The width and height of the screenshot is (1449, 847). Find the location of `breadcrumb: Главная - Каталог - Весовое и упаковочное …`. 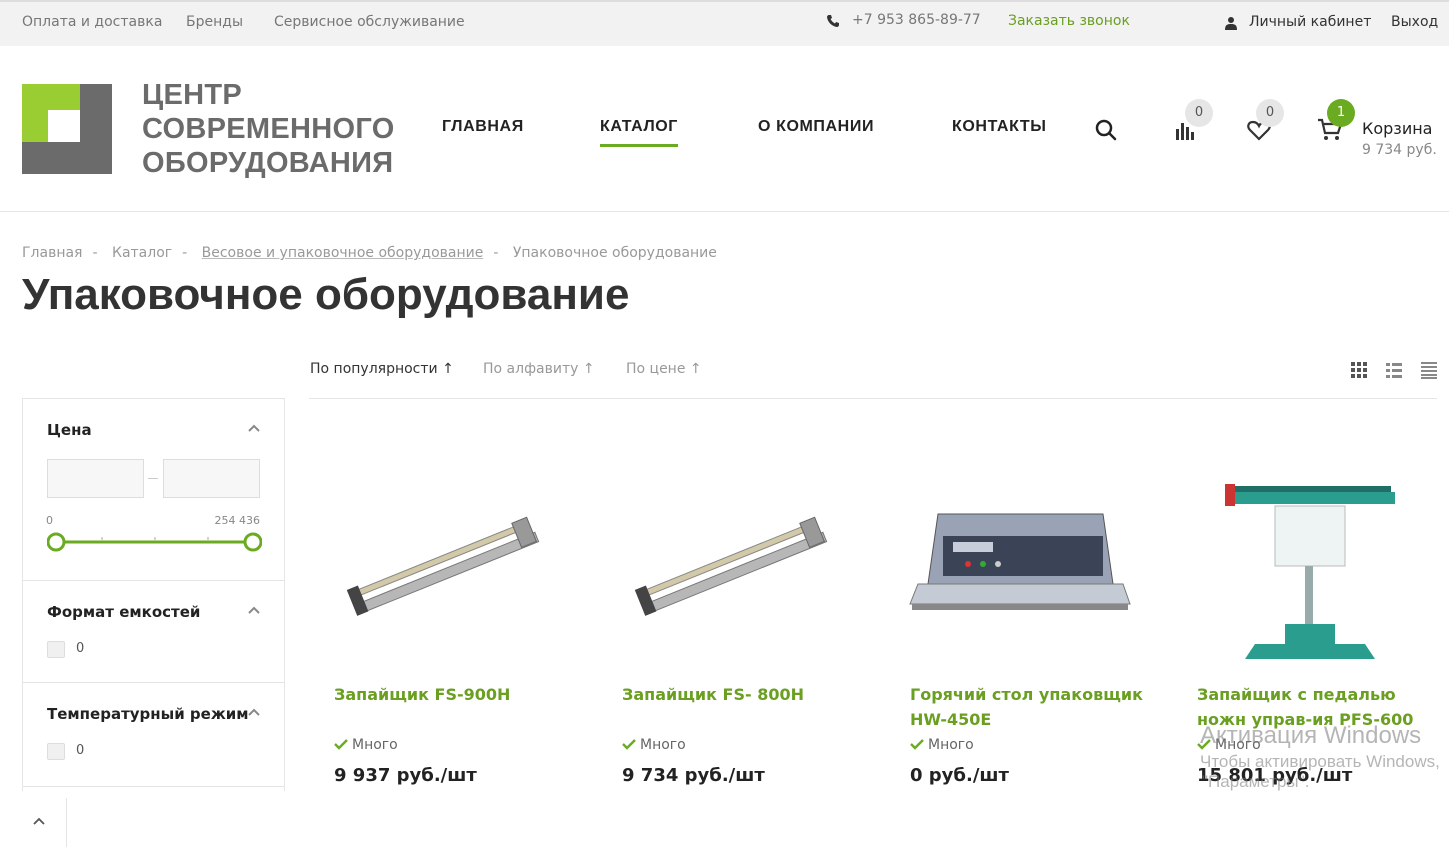

breadcrumb: Главная - Каталог - Весовое и упаковочное … is located at coordinates (369, 253).